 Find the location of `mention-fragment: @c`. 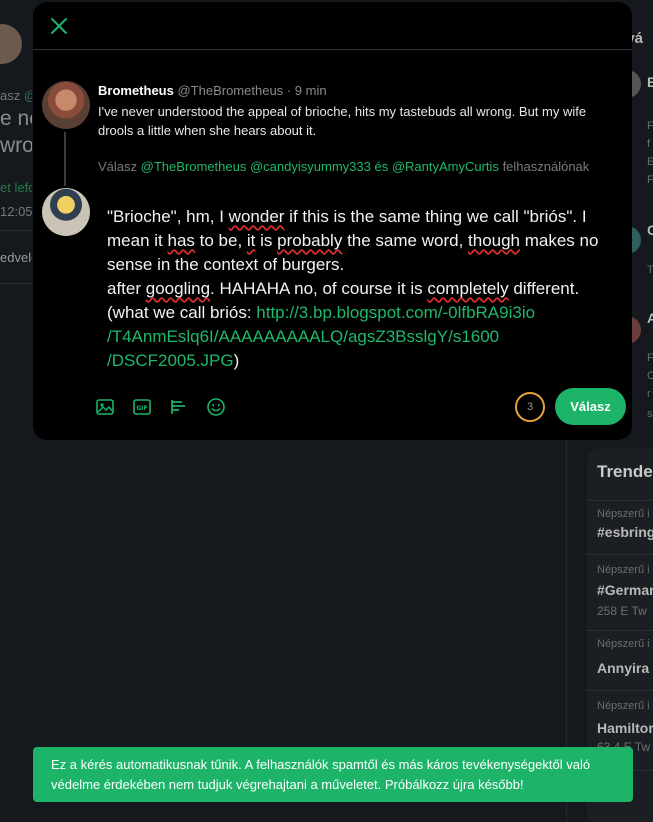

mention-fragment: @c is located at coordinates (28, 95).